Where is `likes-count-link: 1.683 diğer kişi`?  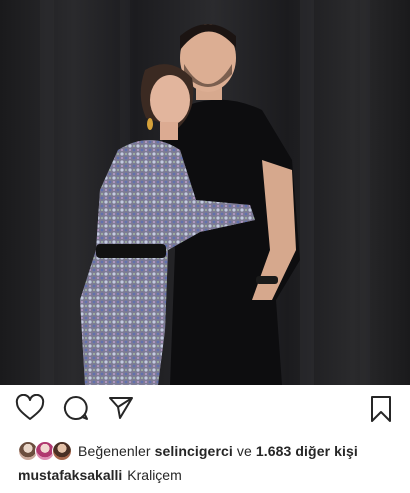 likes-count-link: 1.683 diğer kişi is located at coordinates (307, 451).